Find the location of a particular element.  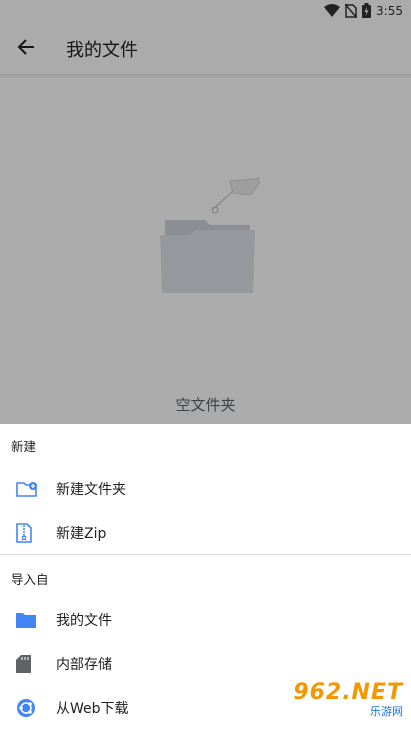

import-section-header: 导入自 is located at coordinates (30, 579).